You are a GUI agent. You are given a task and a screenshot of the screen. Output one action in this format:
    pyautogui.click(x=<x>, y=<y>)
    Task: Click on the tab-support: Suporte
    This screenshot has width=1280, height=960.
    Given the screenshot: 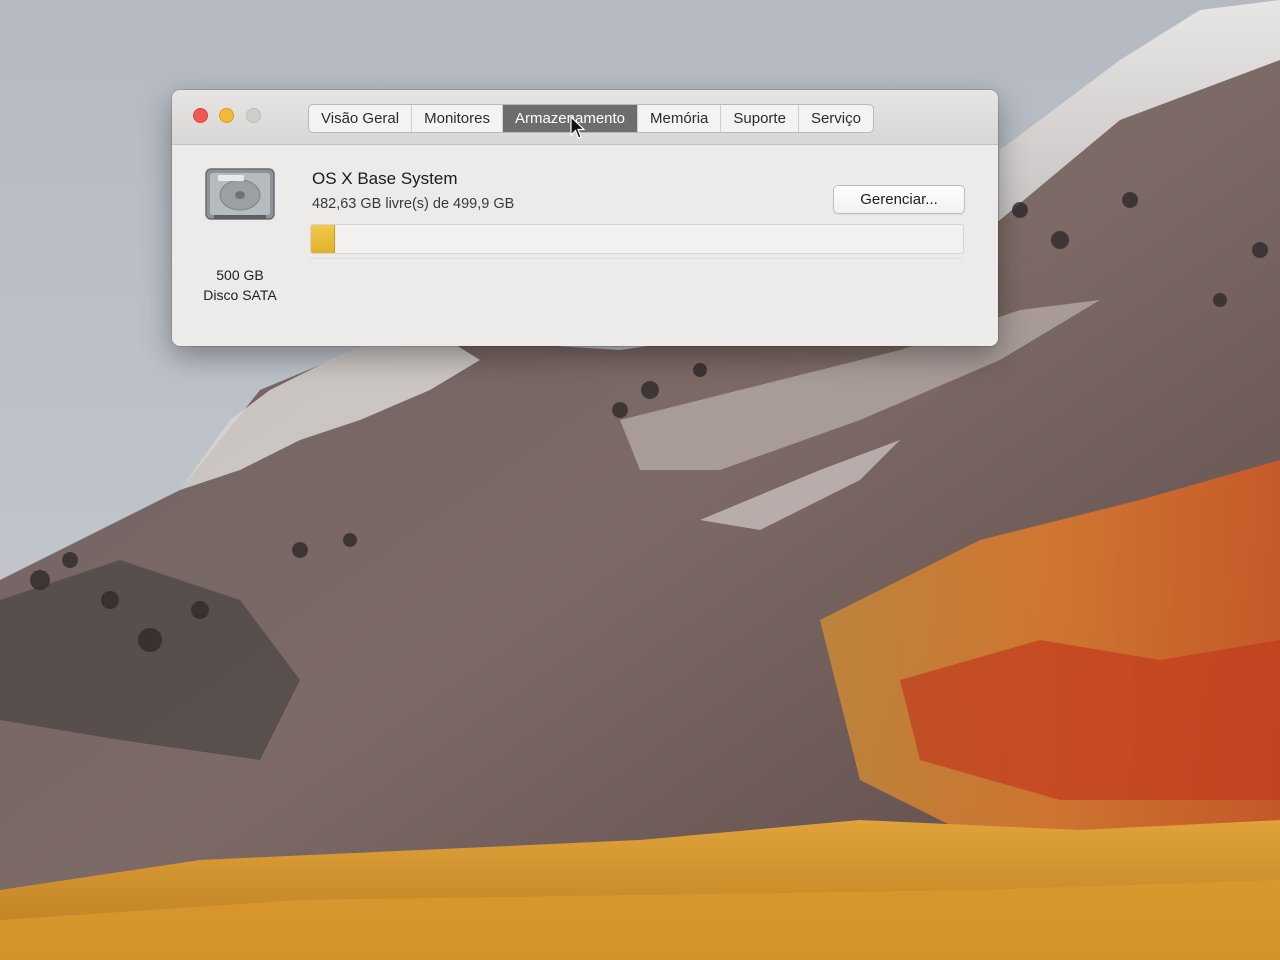 What is the action you would take?
    pyautogui.click(x=760, y=118)
    